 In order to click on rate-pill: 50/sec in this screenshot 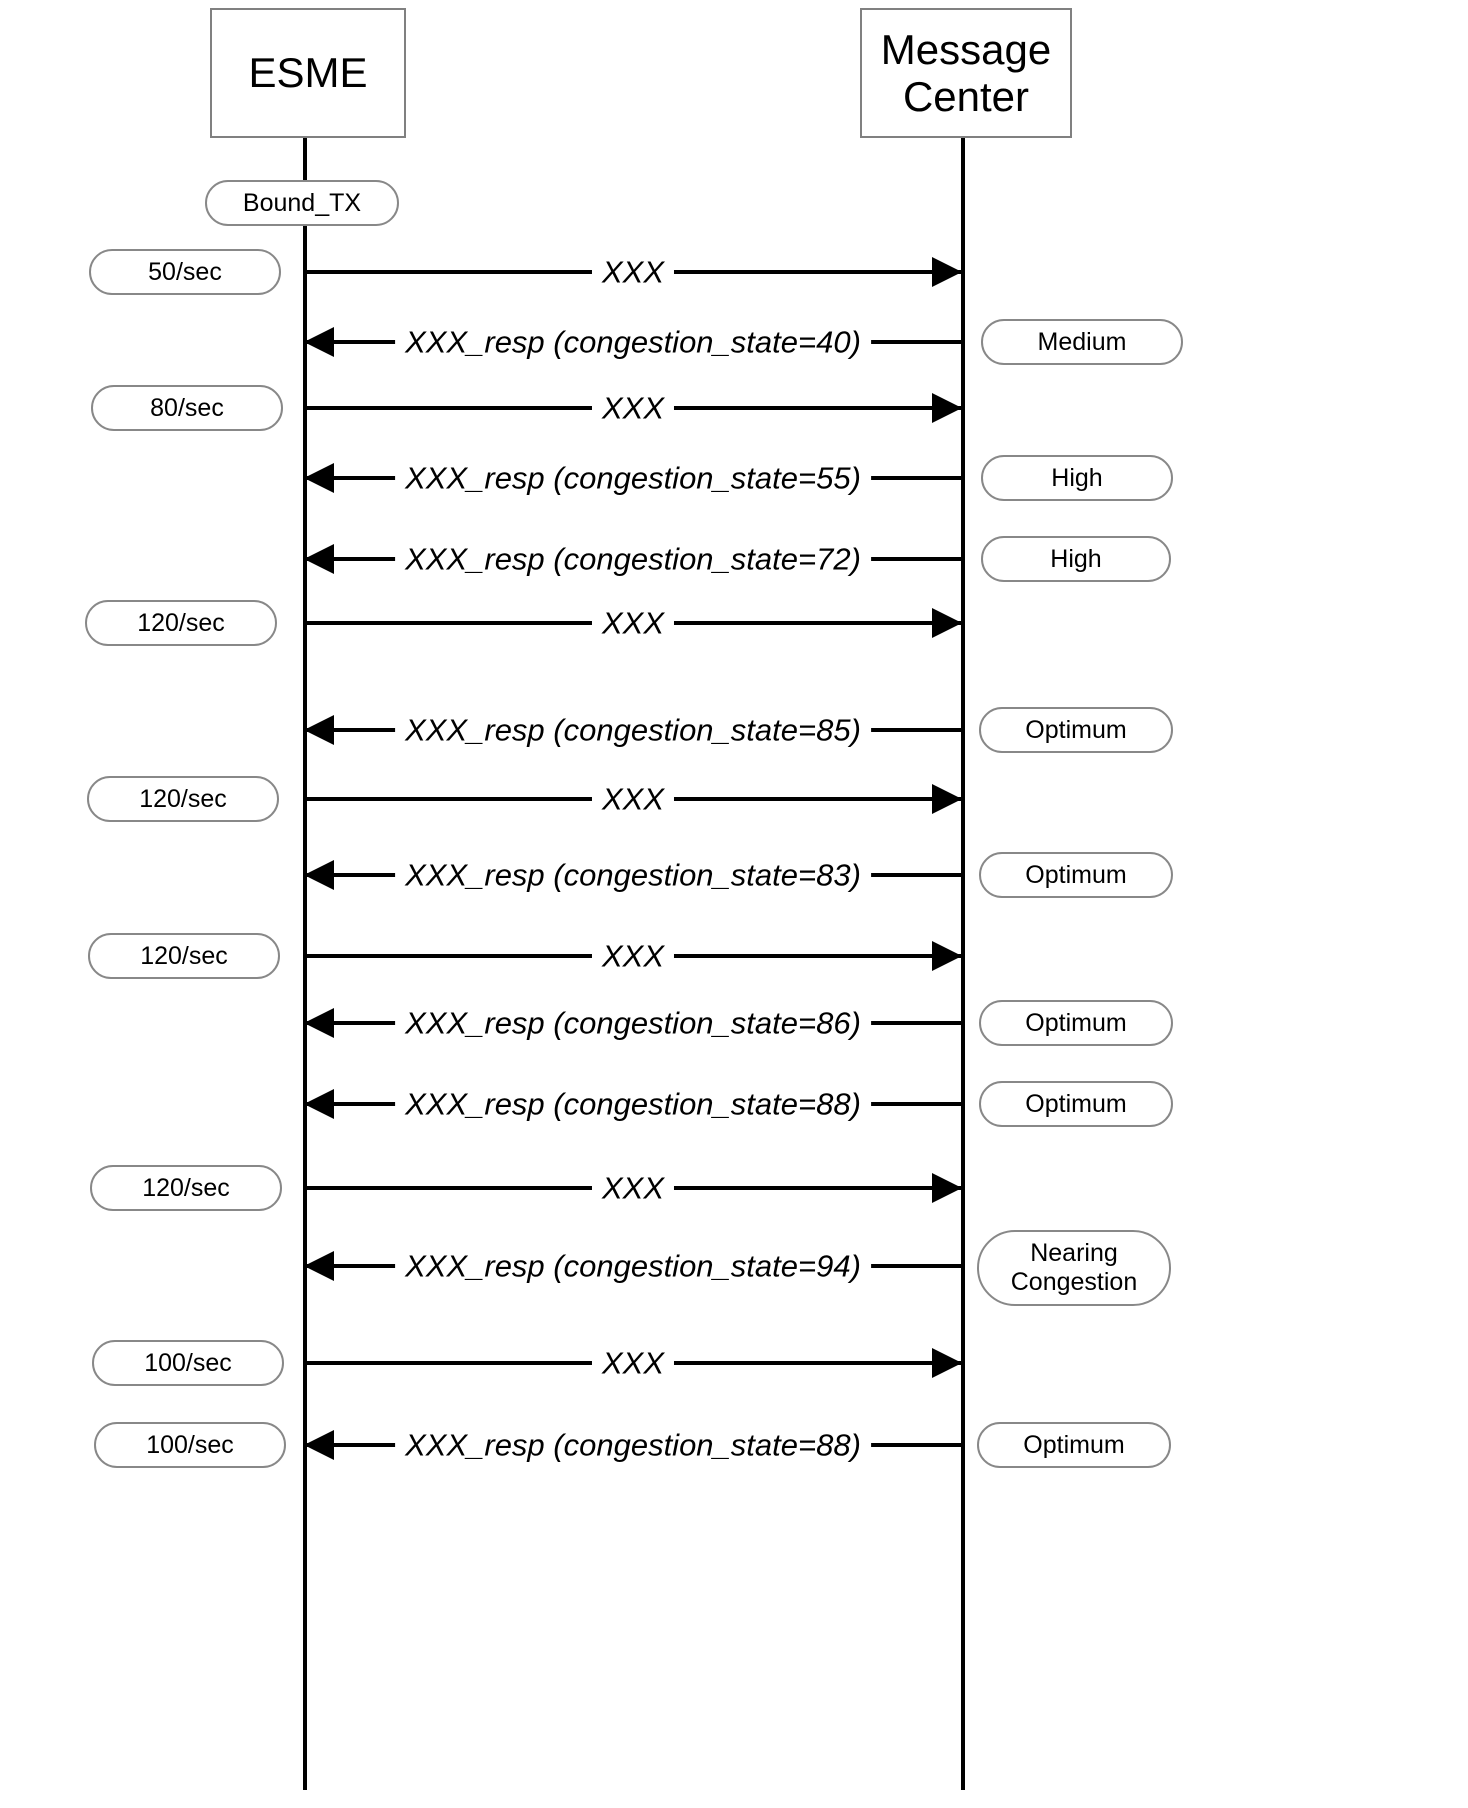, I will do `click(185, 272)`.